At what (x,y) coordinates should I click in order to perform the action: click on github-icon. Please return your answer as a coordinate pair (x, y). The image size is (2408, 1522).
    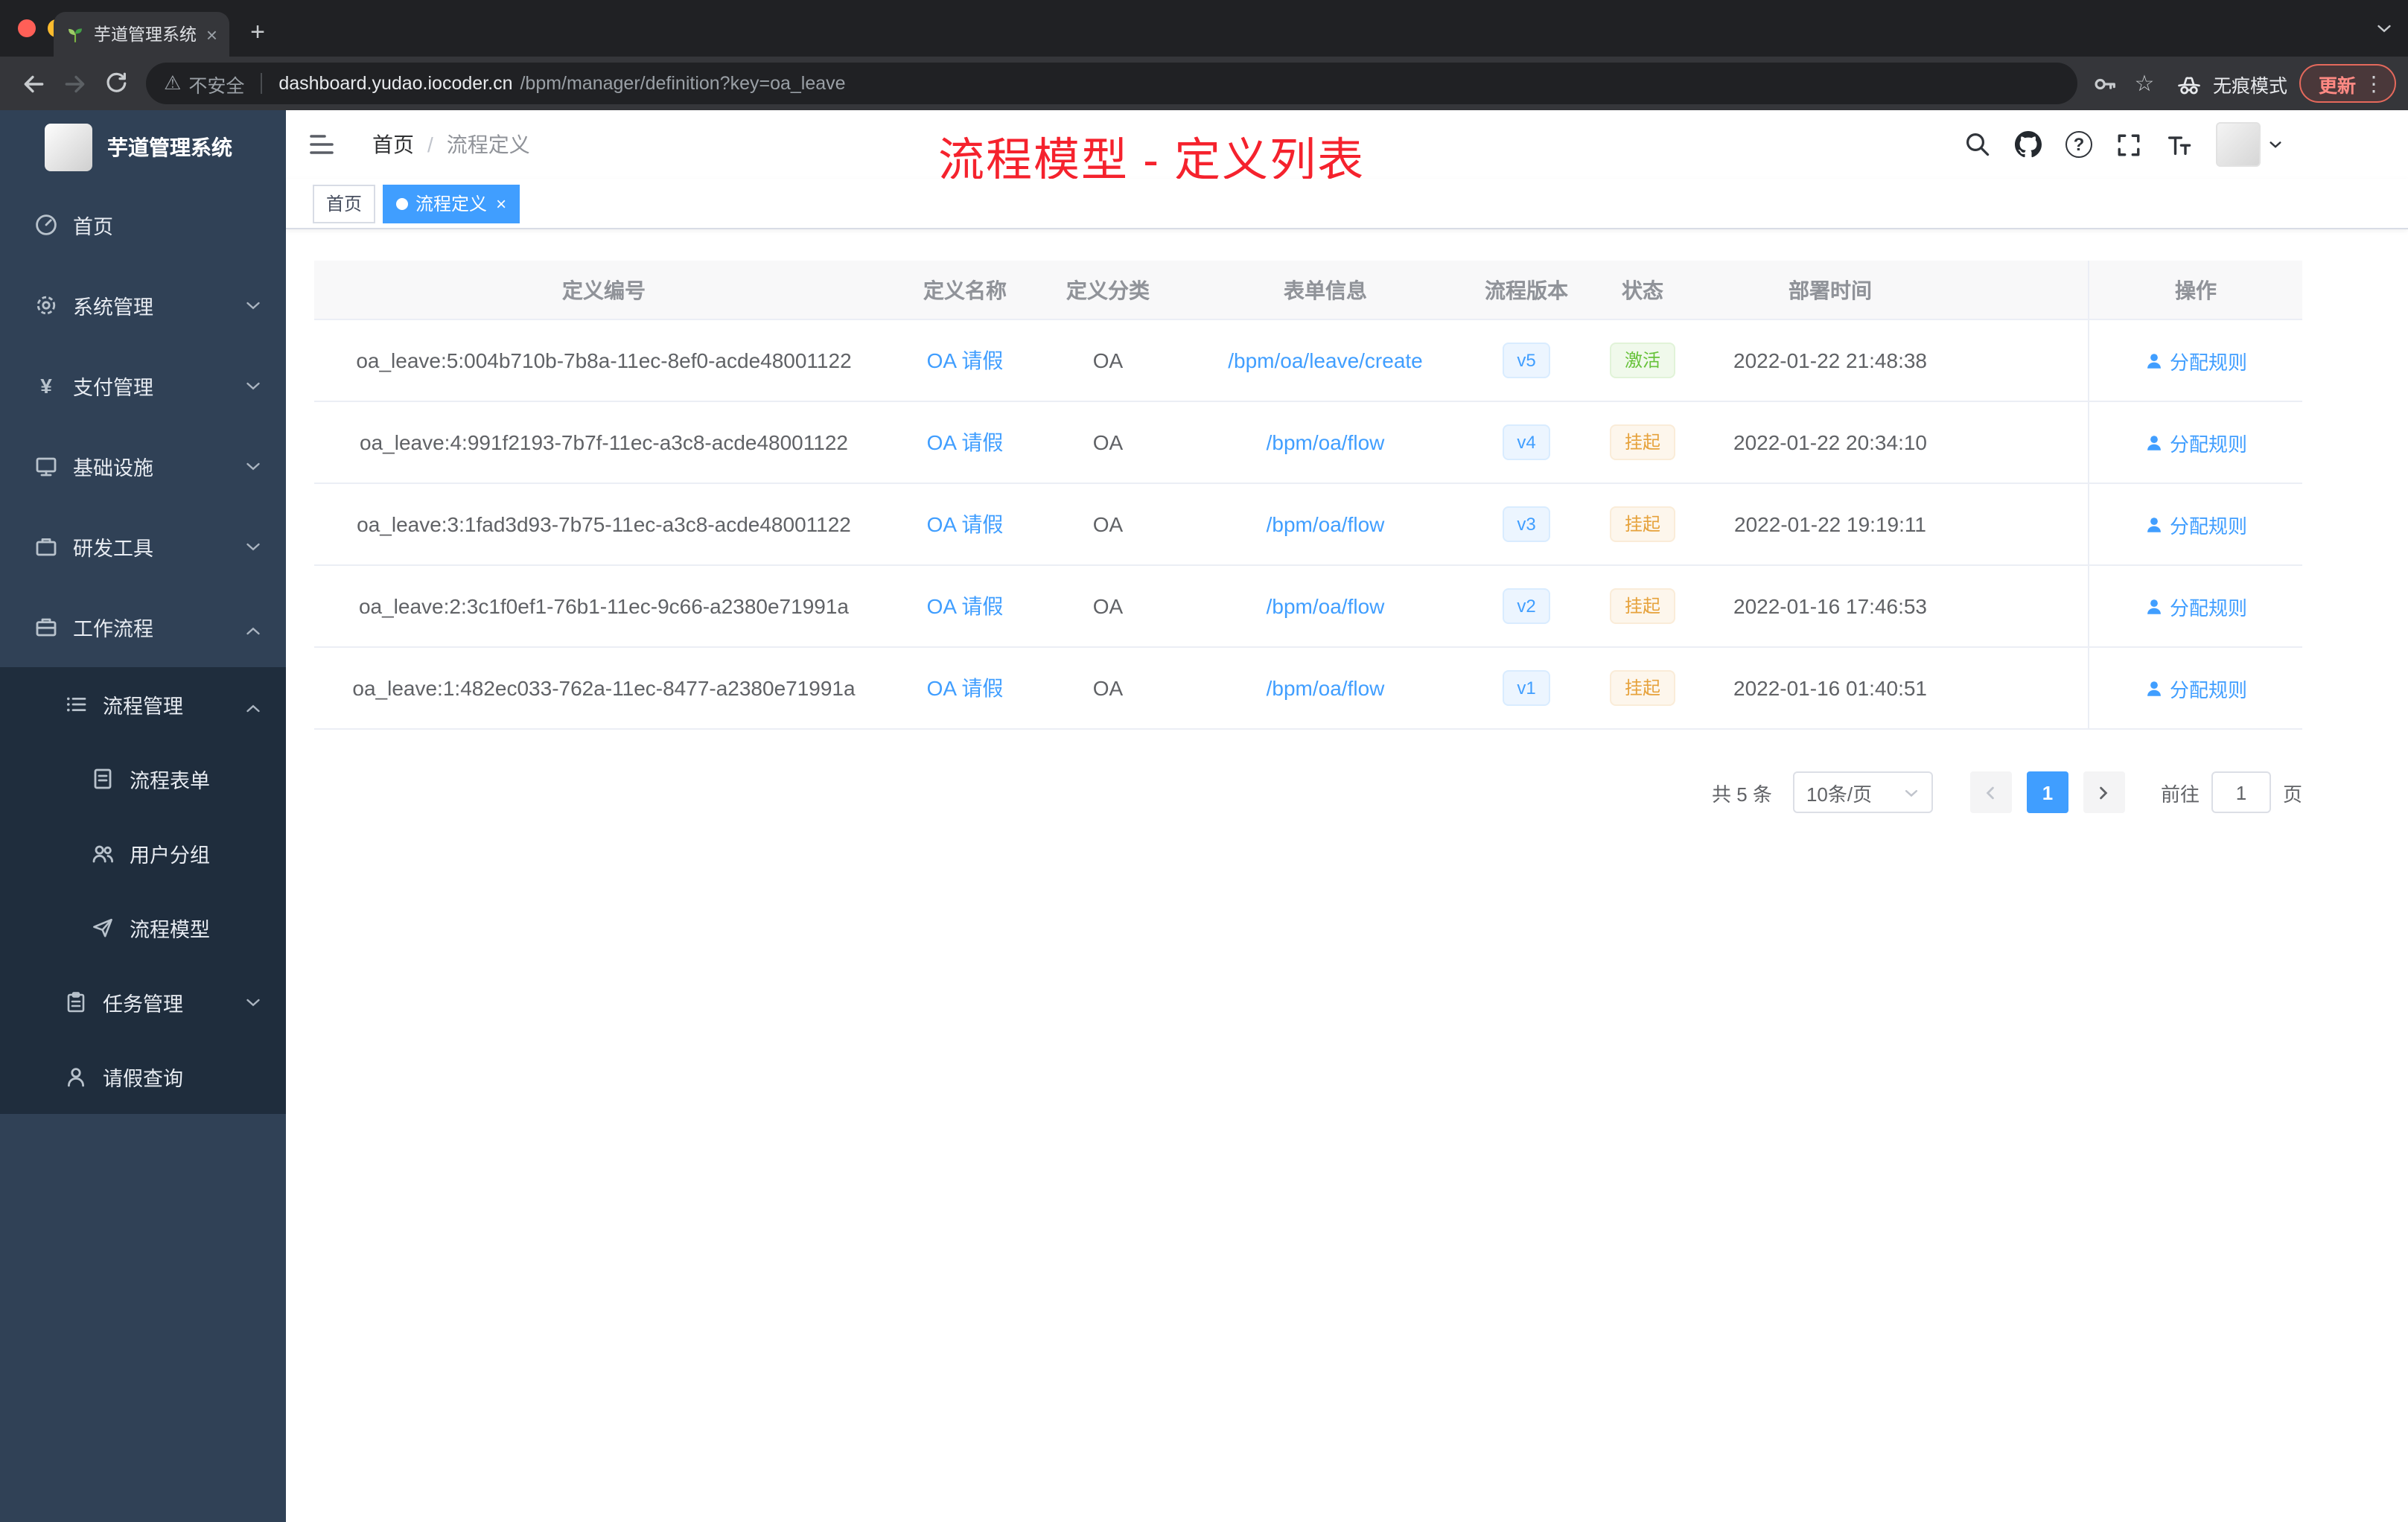
    Looking at the image, I should click on (2028, 144).